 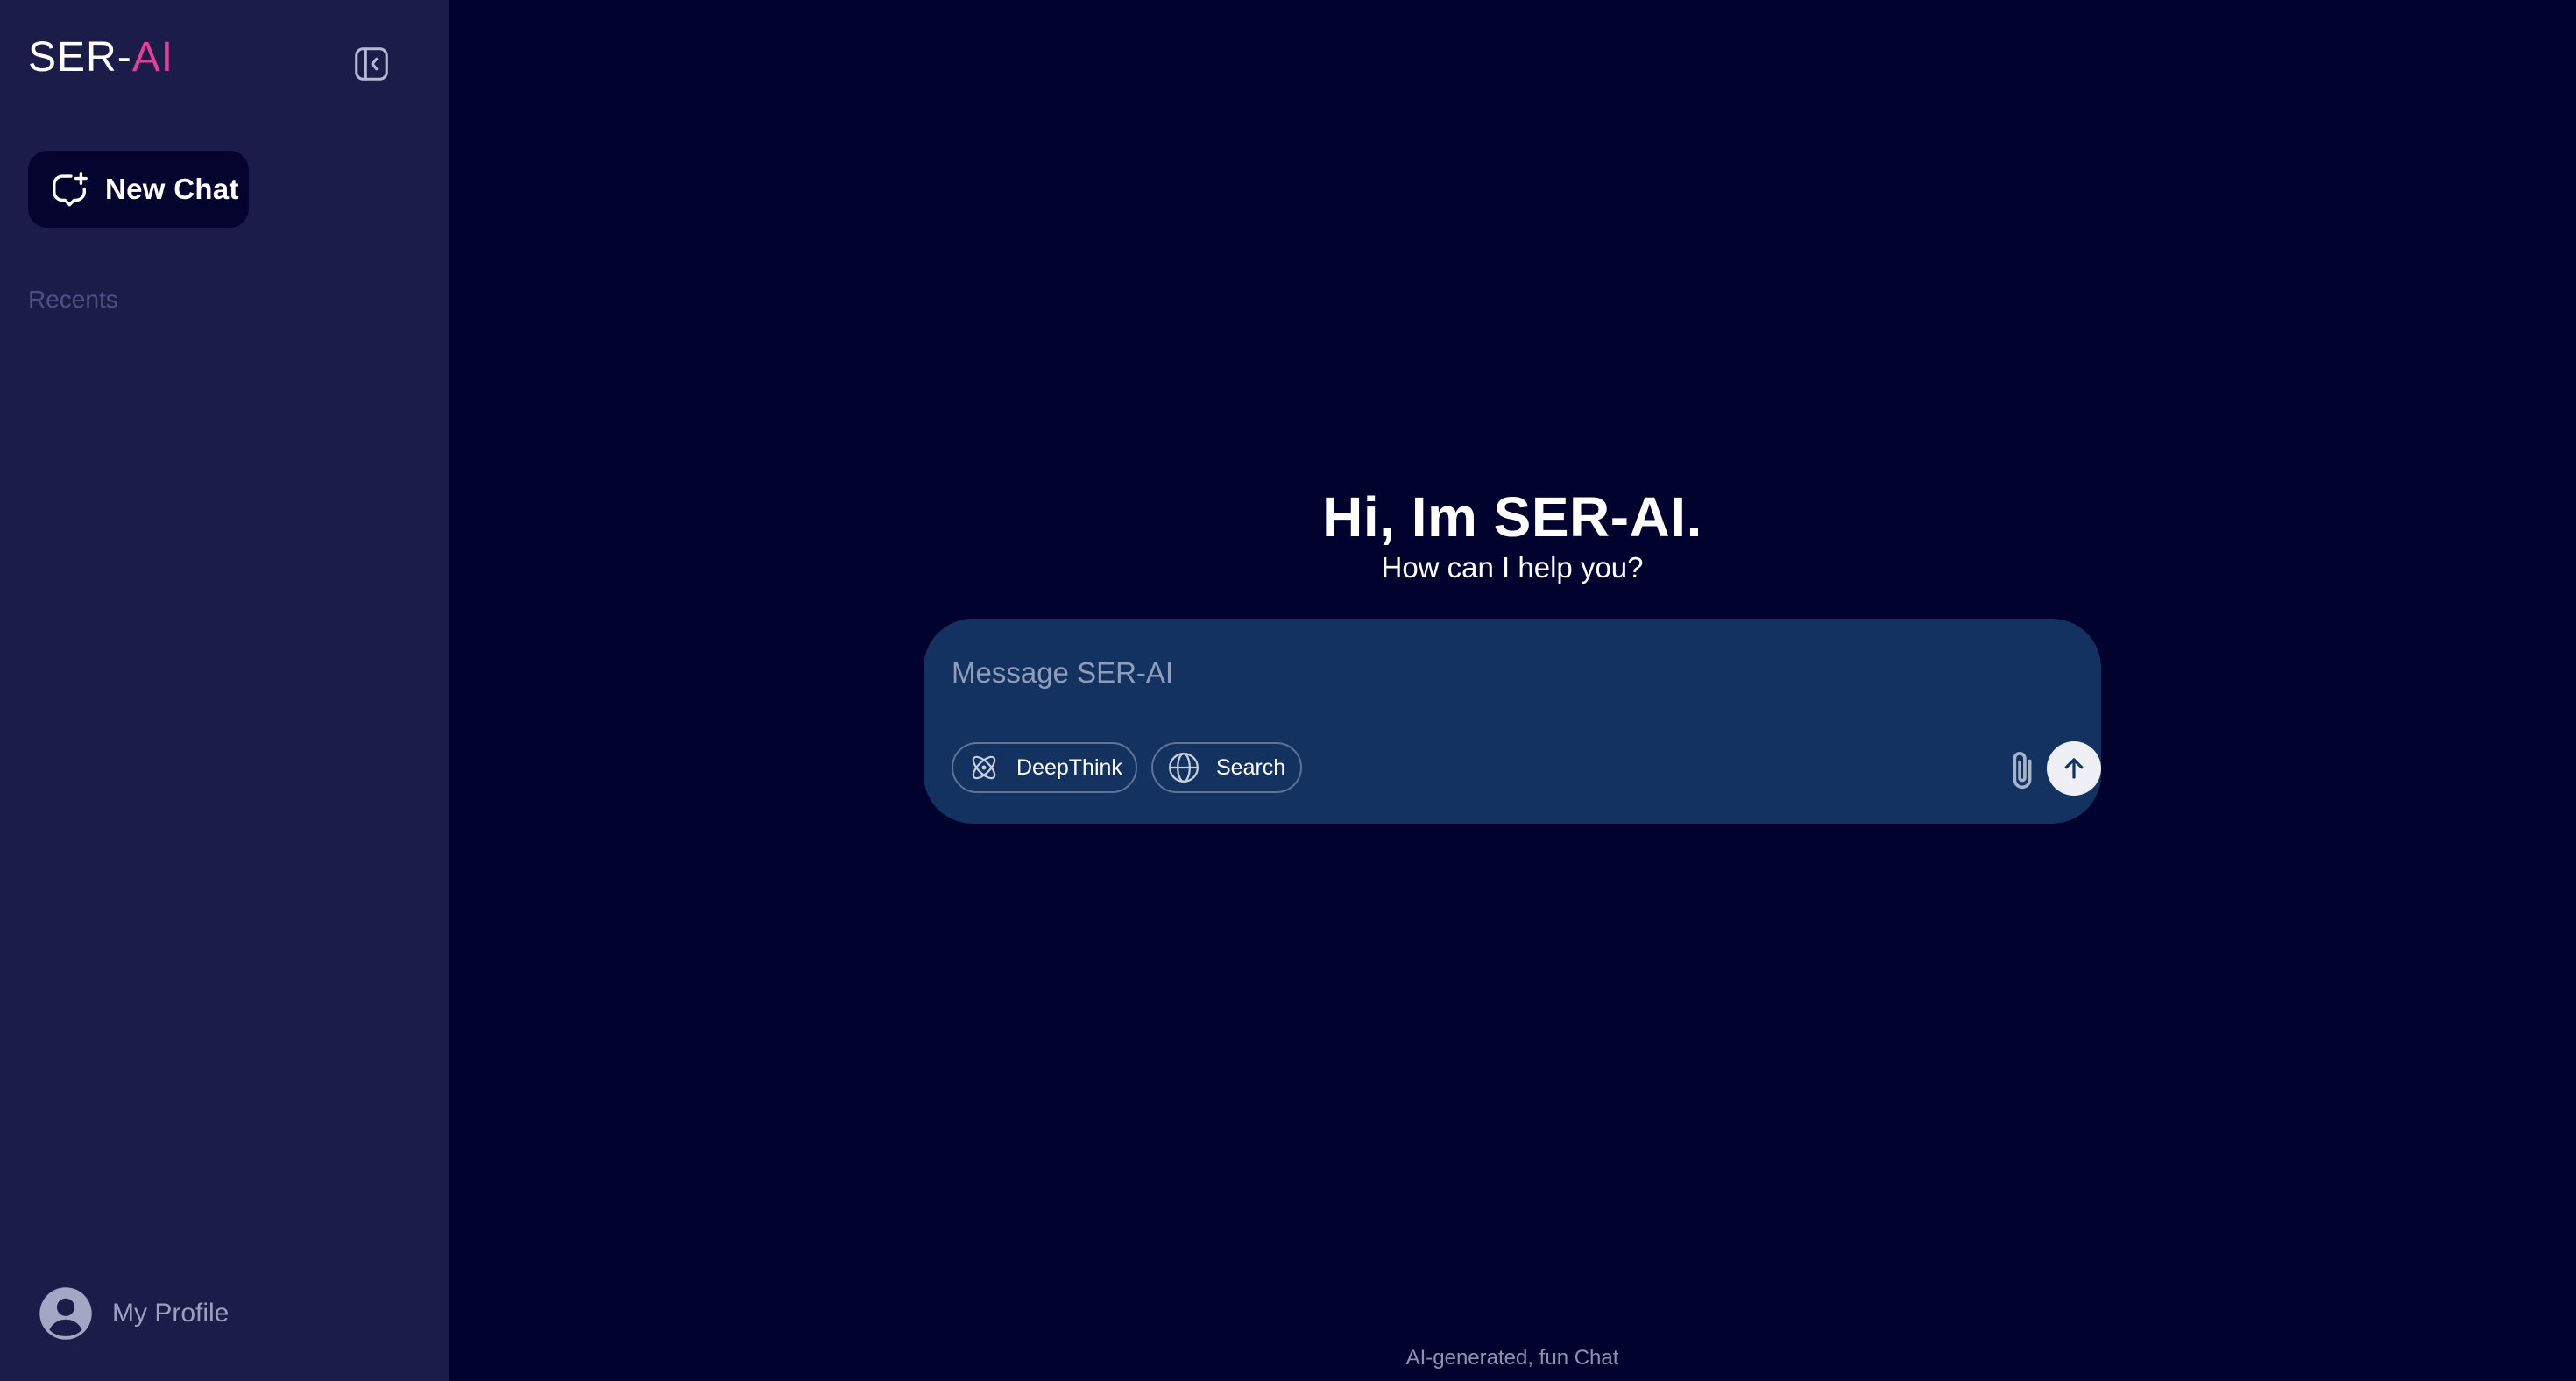 I want to click on new-chat-button: New Chat, so click(x=138, y=190).